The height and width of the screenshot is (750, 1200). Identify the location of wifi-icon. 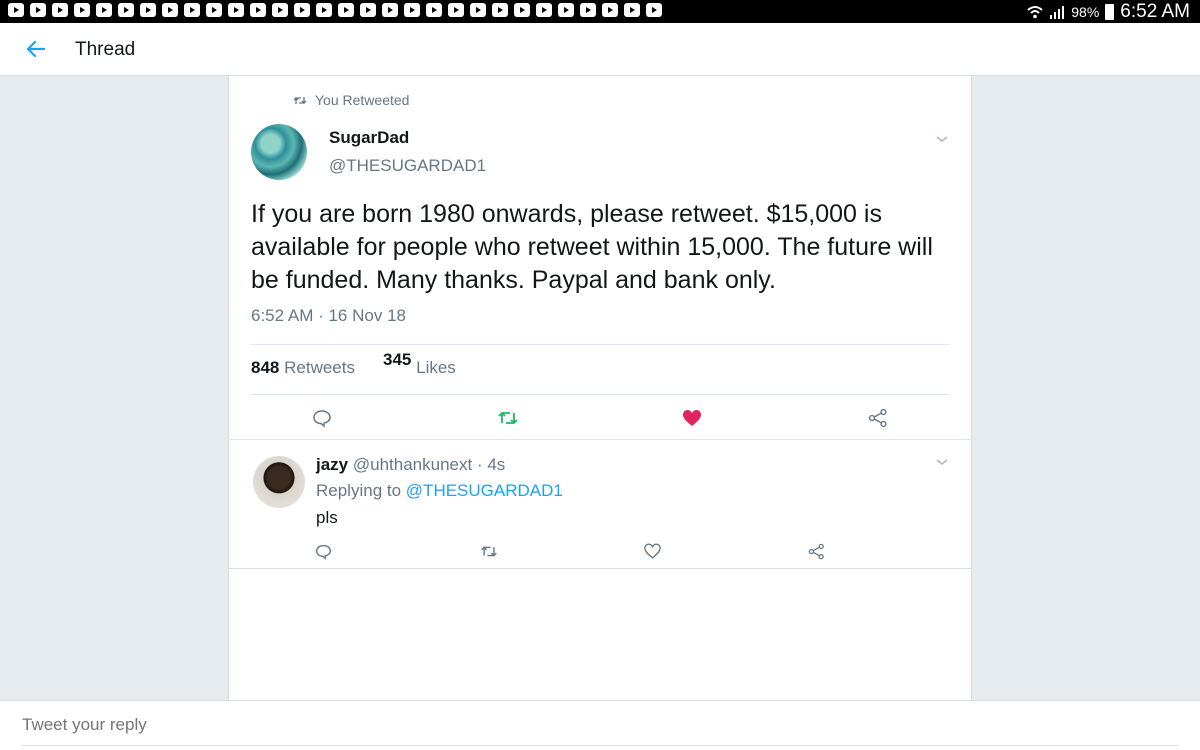
(1035, 12).